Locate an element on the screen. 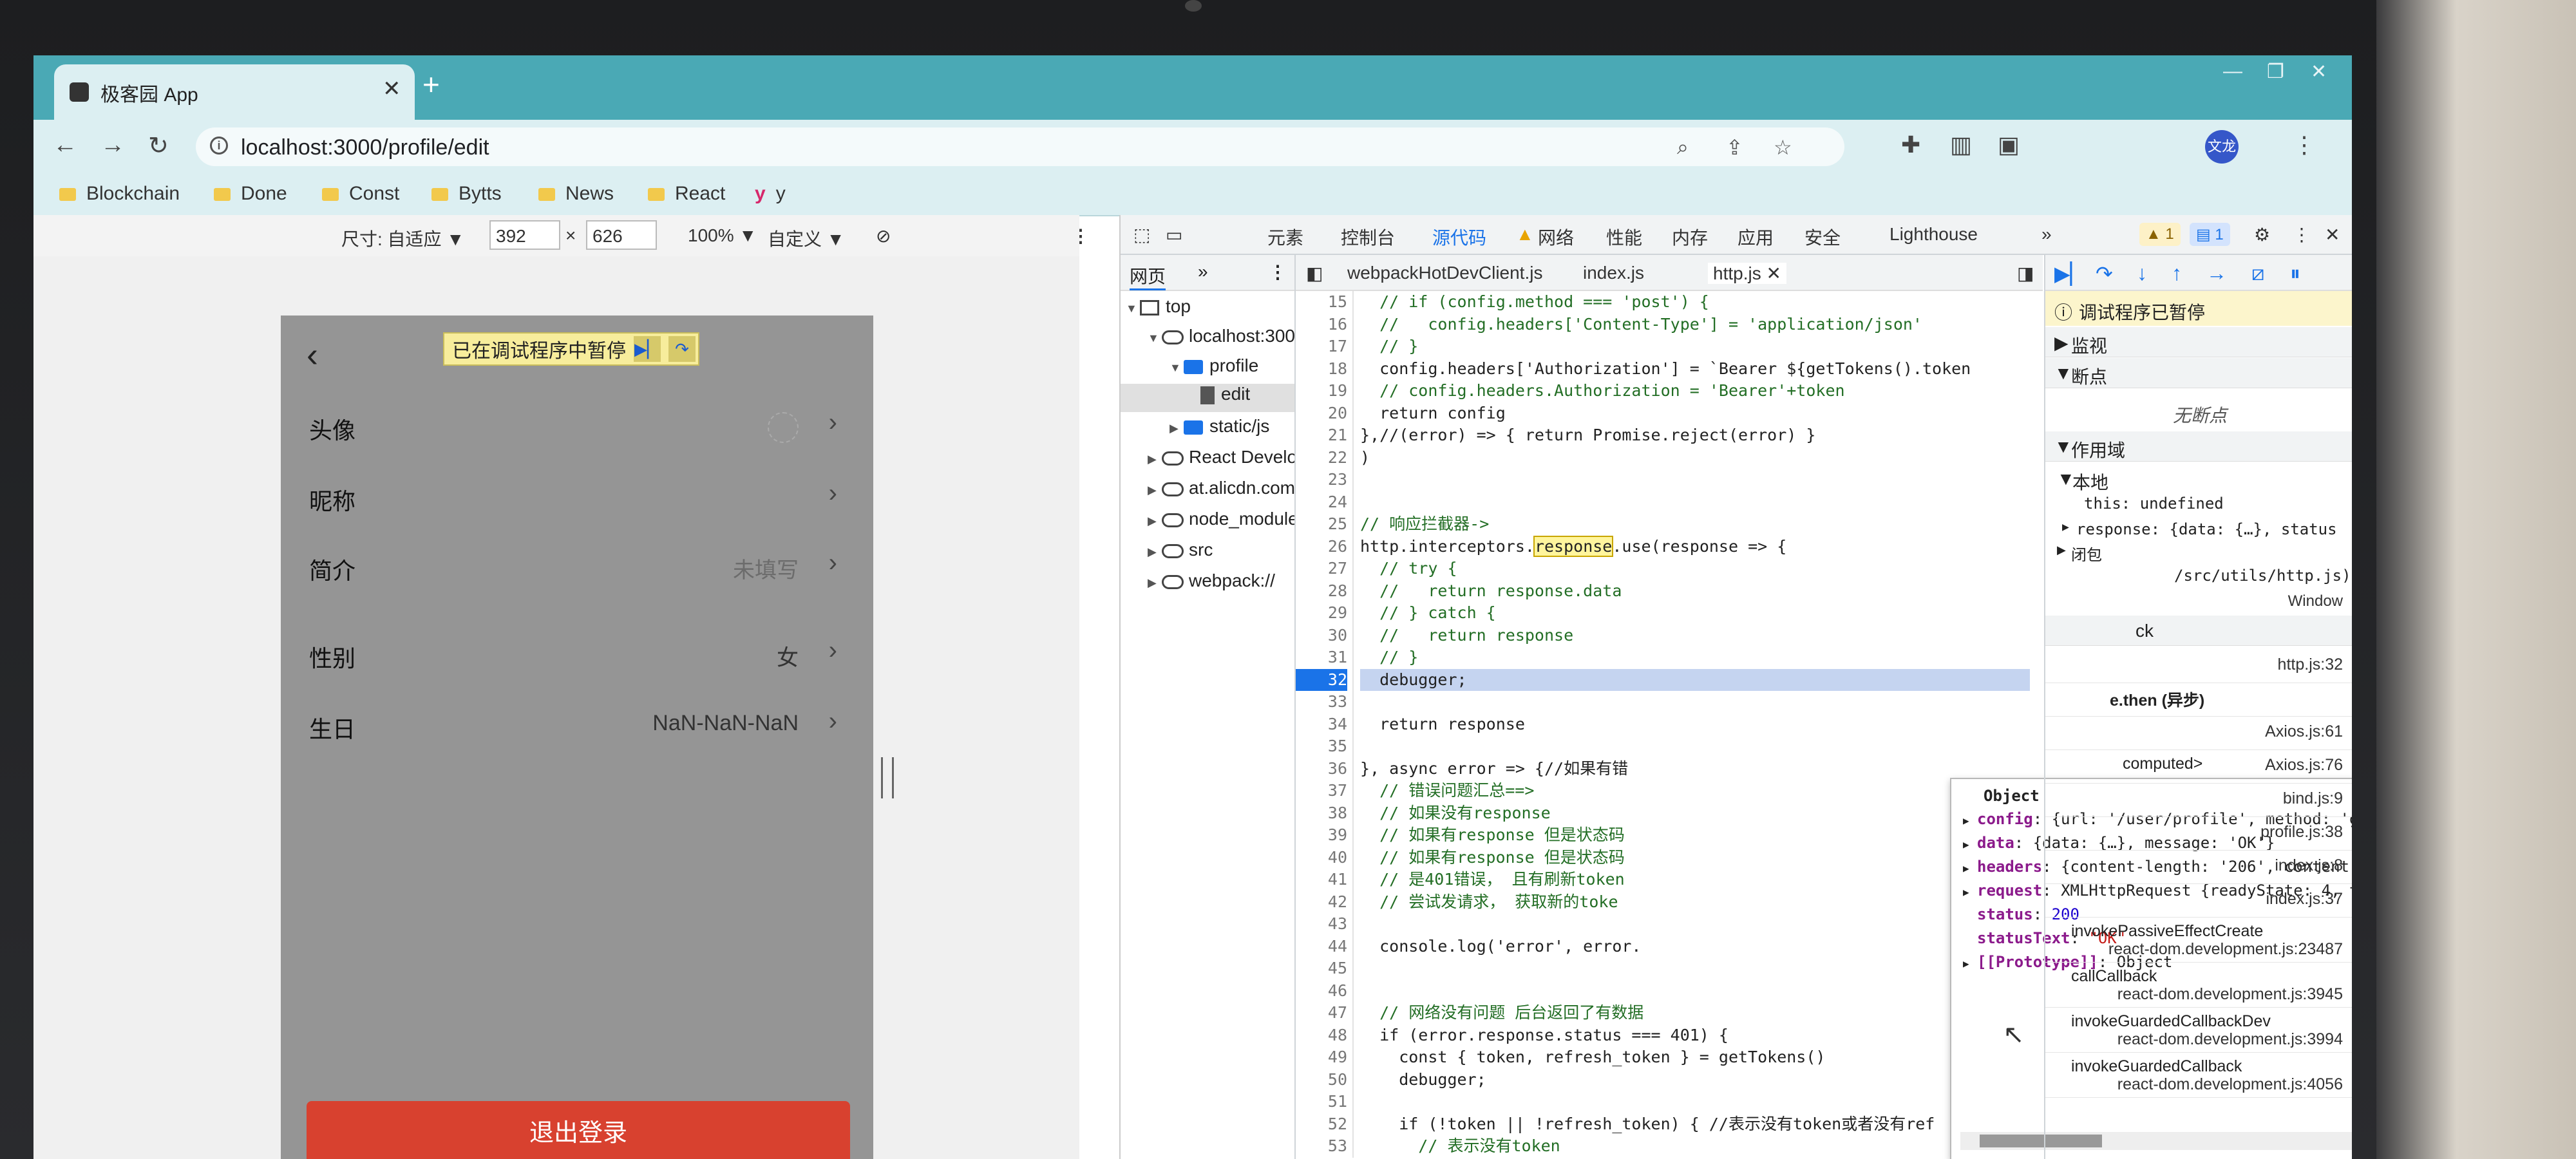 This screenshot has width=2576, height=1159. tree-item-webpack: ▶ webpack:// is located at coordinates (1221, 580).